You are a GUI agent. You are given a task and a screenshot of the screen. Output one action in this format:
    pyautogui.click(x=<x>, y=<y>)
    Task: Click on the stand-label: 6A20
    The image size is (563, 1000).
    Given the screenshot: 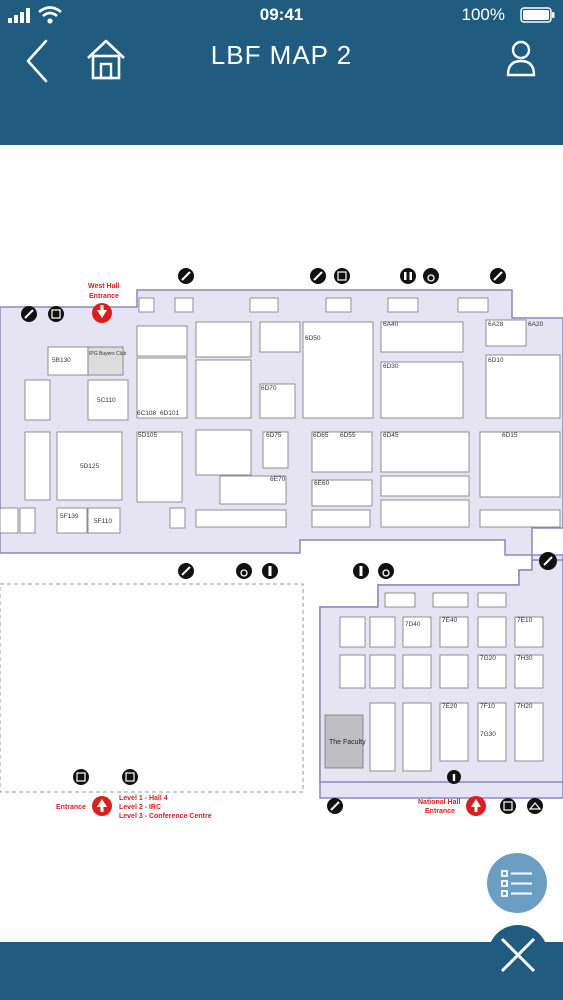 What is the action you would take?
    pyautogui.click(x=536, y=324)
    